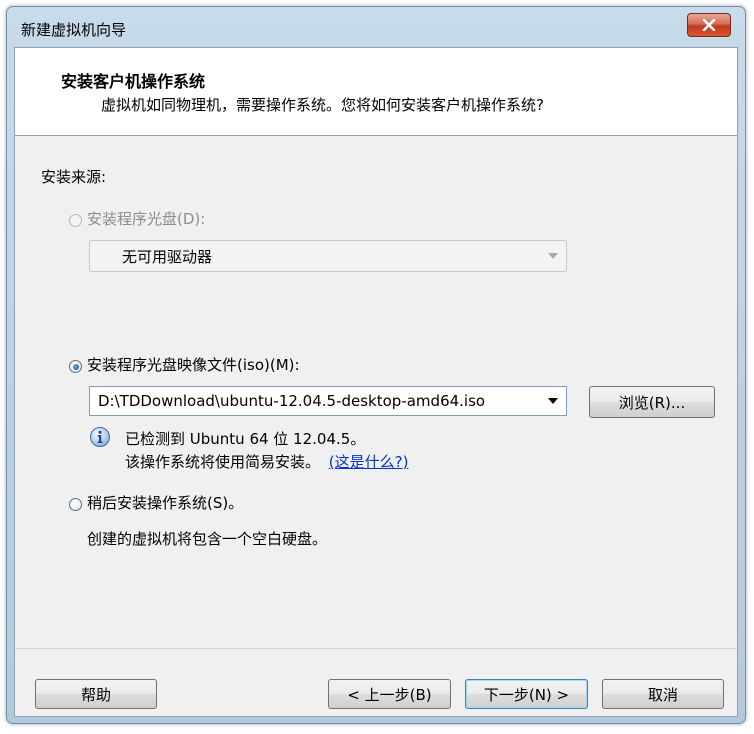  I want to click on disc-radio-label: 安装程序光盘(D):, so click(146, 218).